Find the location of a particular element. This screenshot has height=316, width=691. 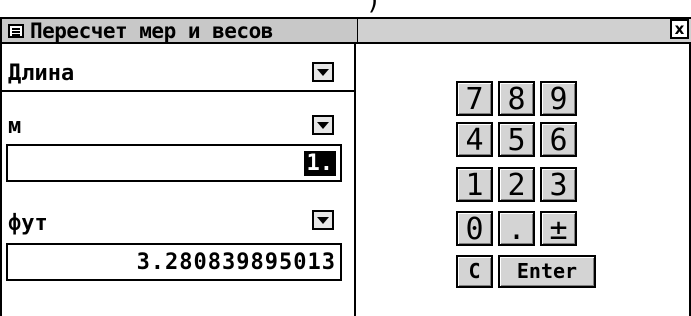

title-bar: Пересчет мер и весов x is located at coordinates (345, 30).